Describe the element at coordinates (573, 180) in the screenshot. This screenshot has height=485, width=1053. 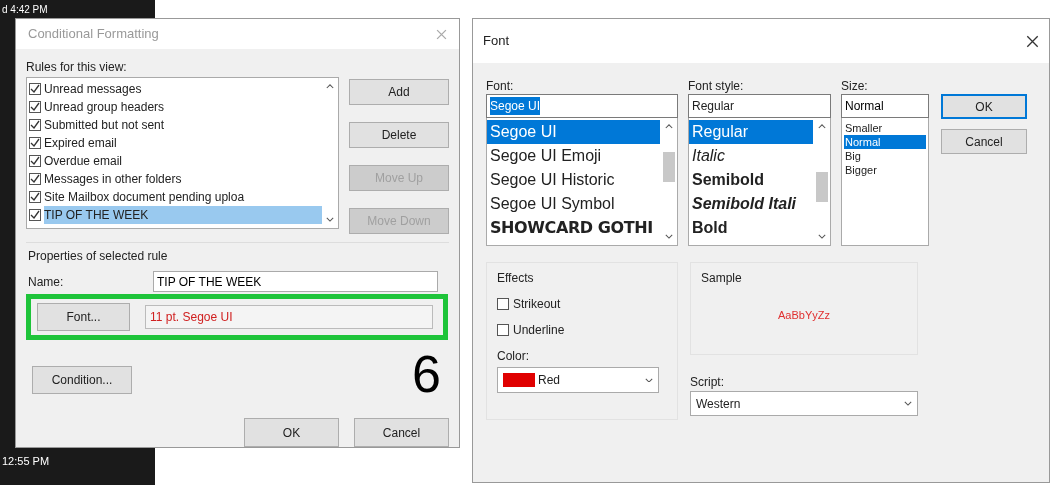
I see `list-item: Segoe UI Historic` at that location.